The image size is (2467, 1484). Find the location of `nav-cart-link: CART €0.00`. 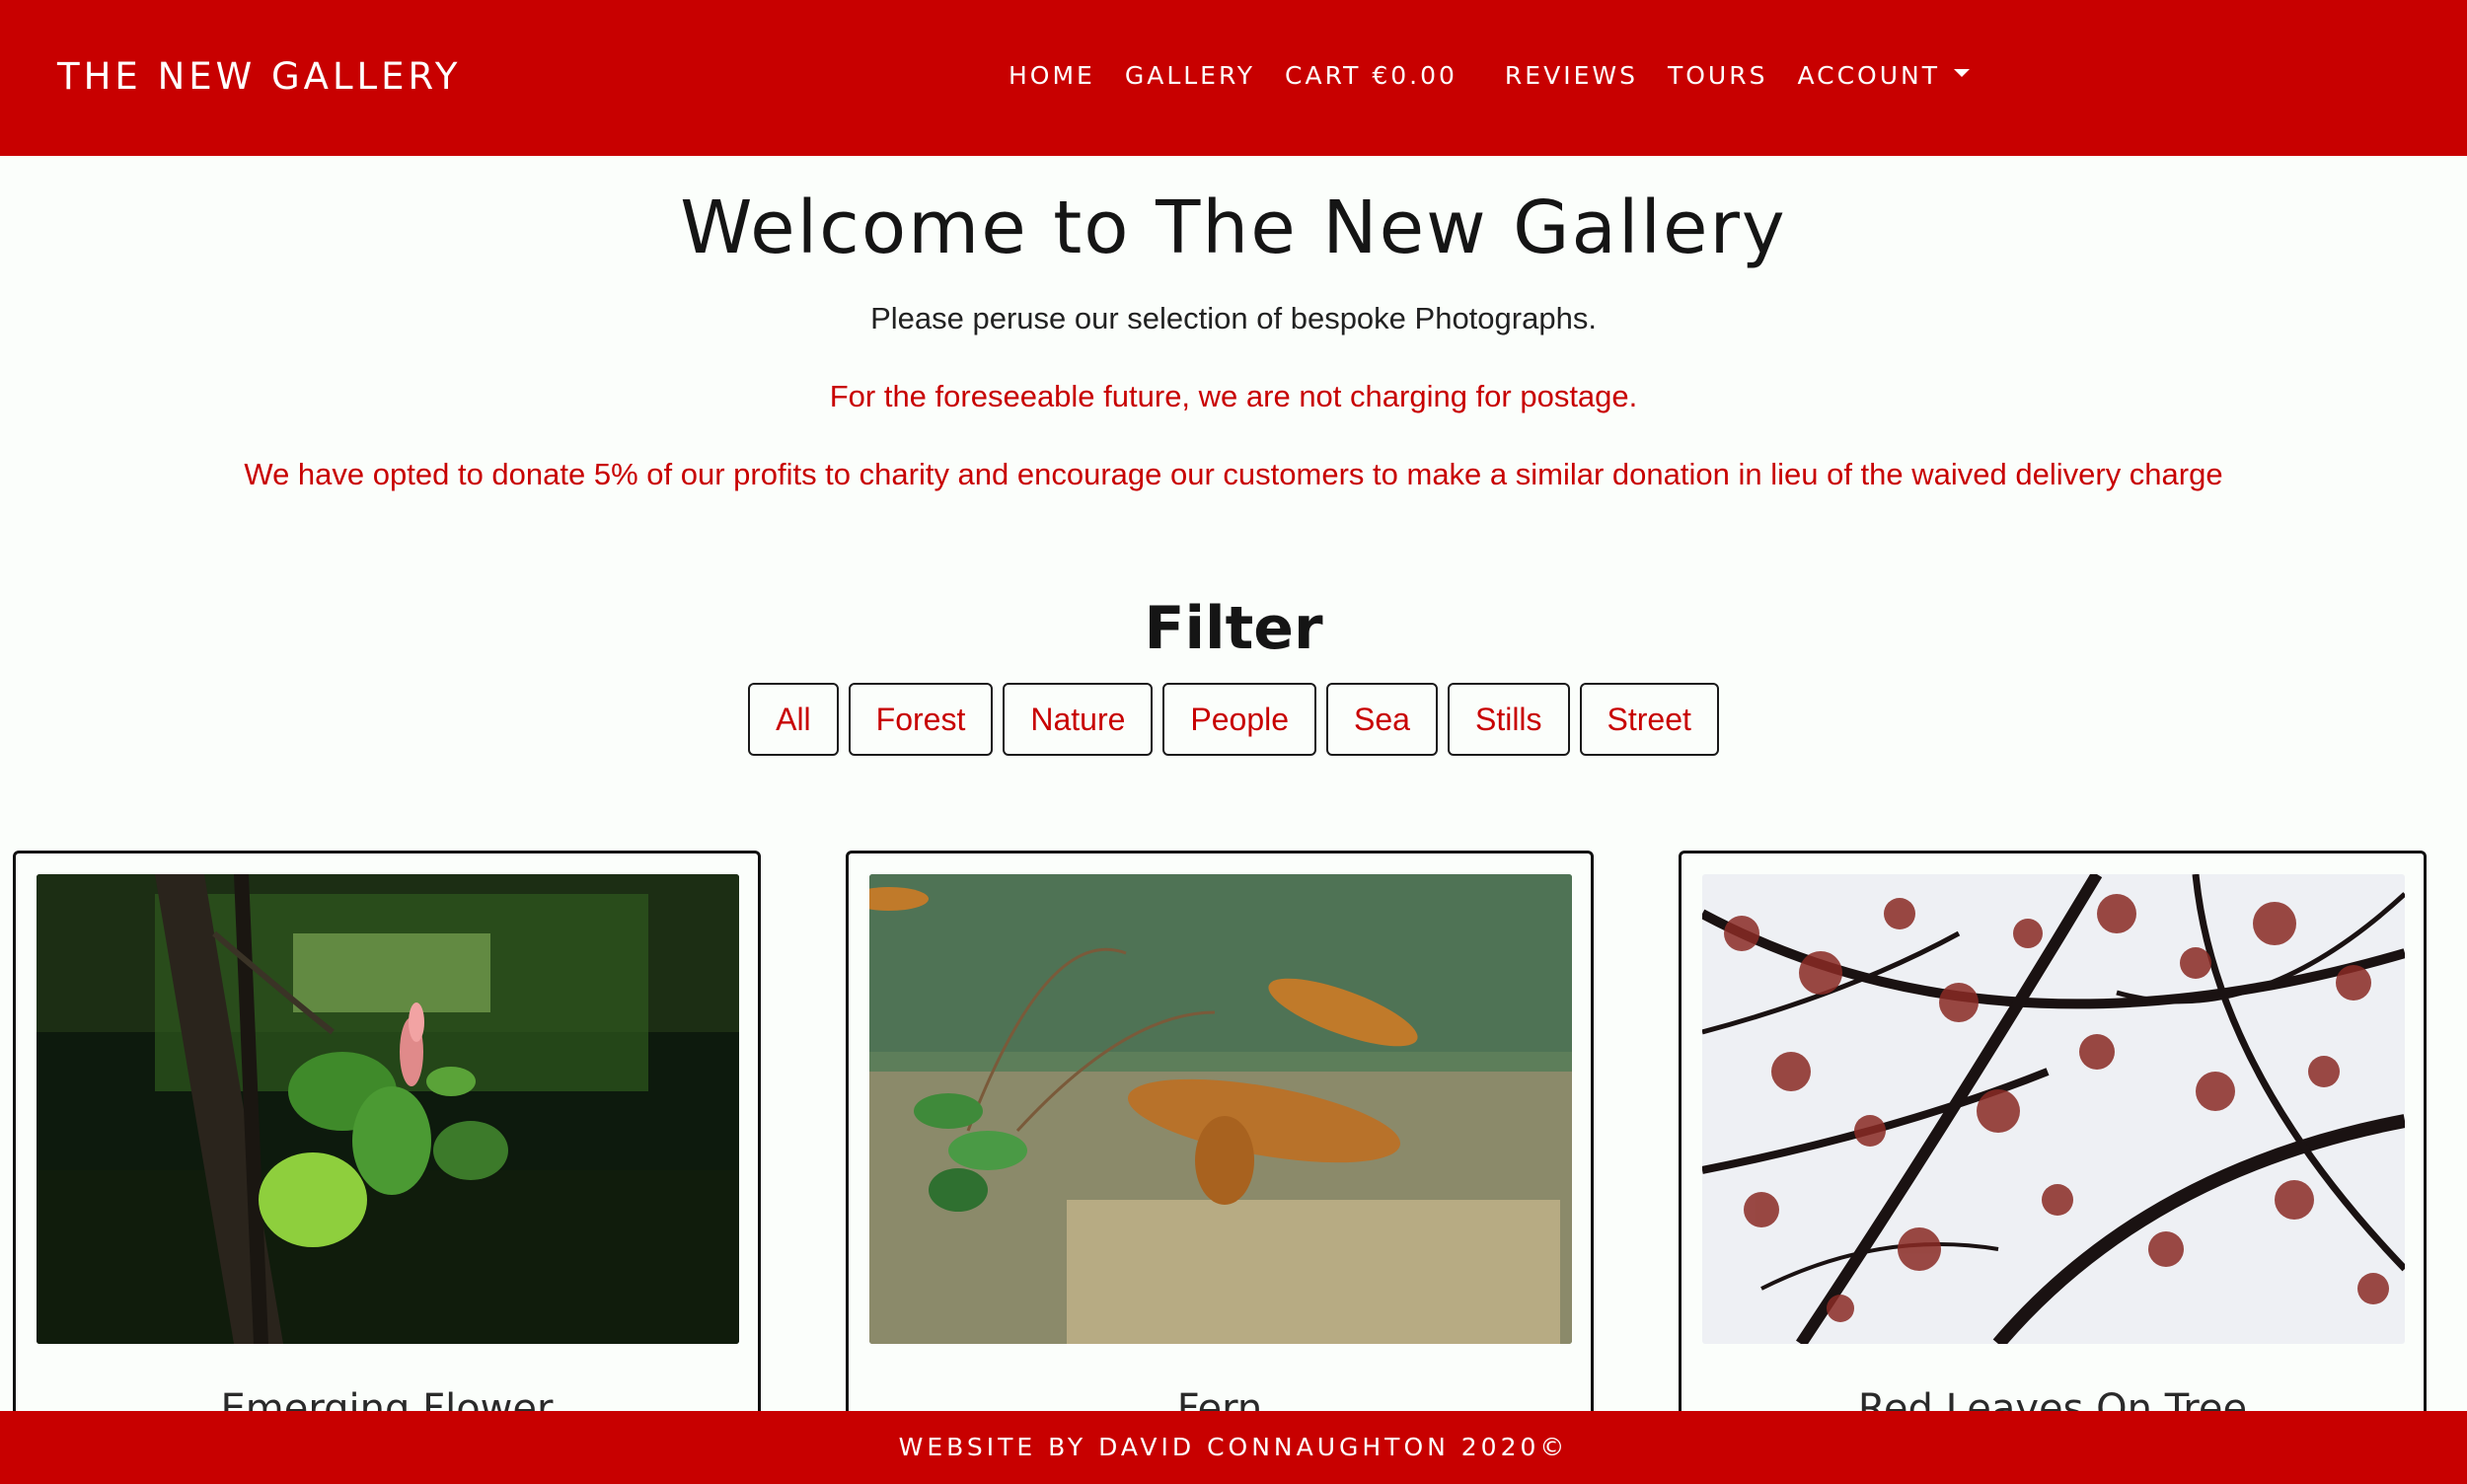

nav-cart-link: CART €0.00 is located at coordinates (1371, 75).